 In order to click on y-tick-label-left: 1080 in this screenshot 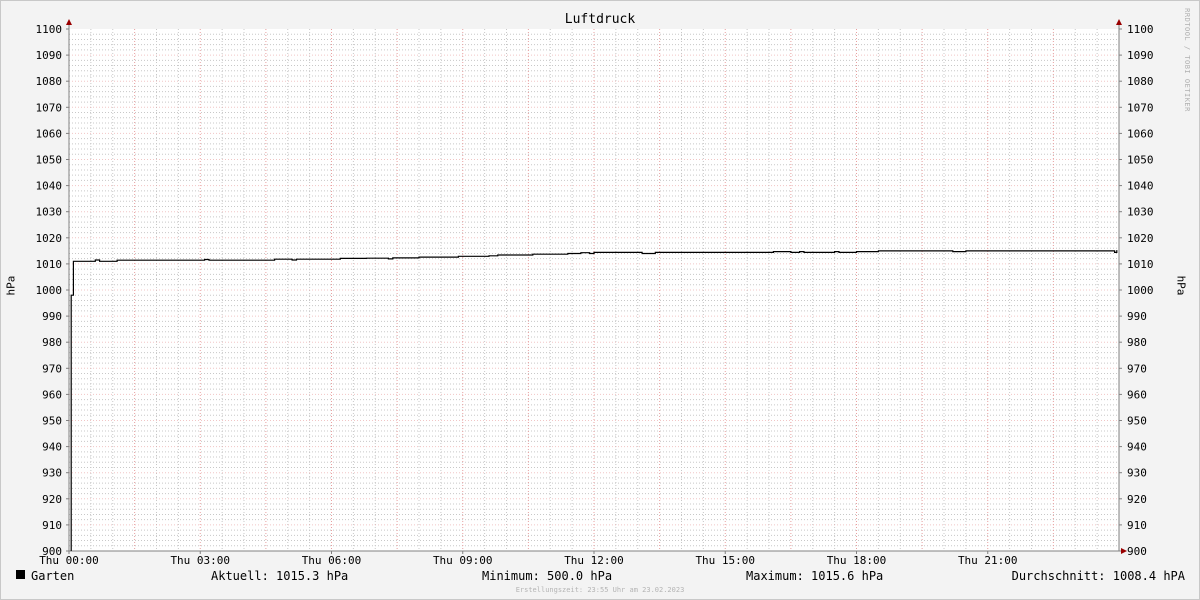, I will do `click(49, 81)`.